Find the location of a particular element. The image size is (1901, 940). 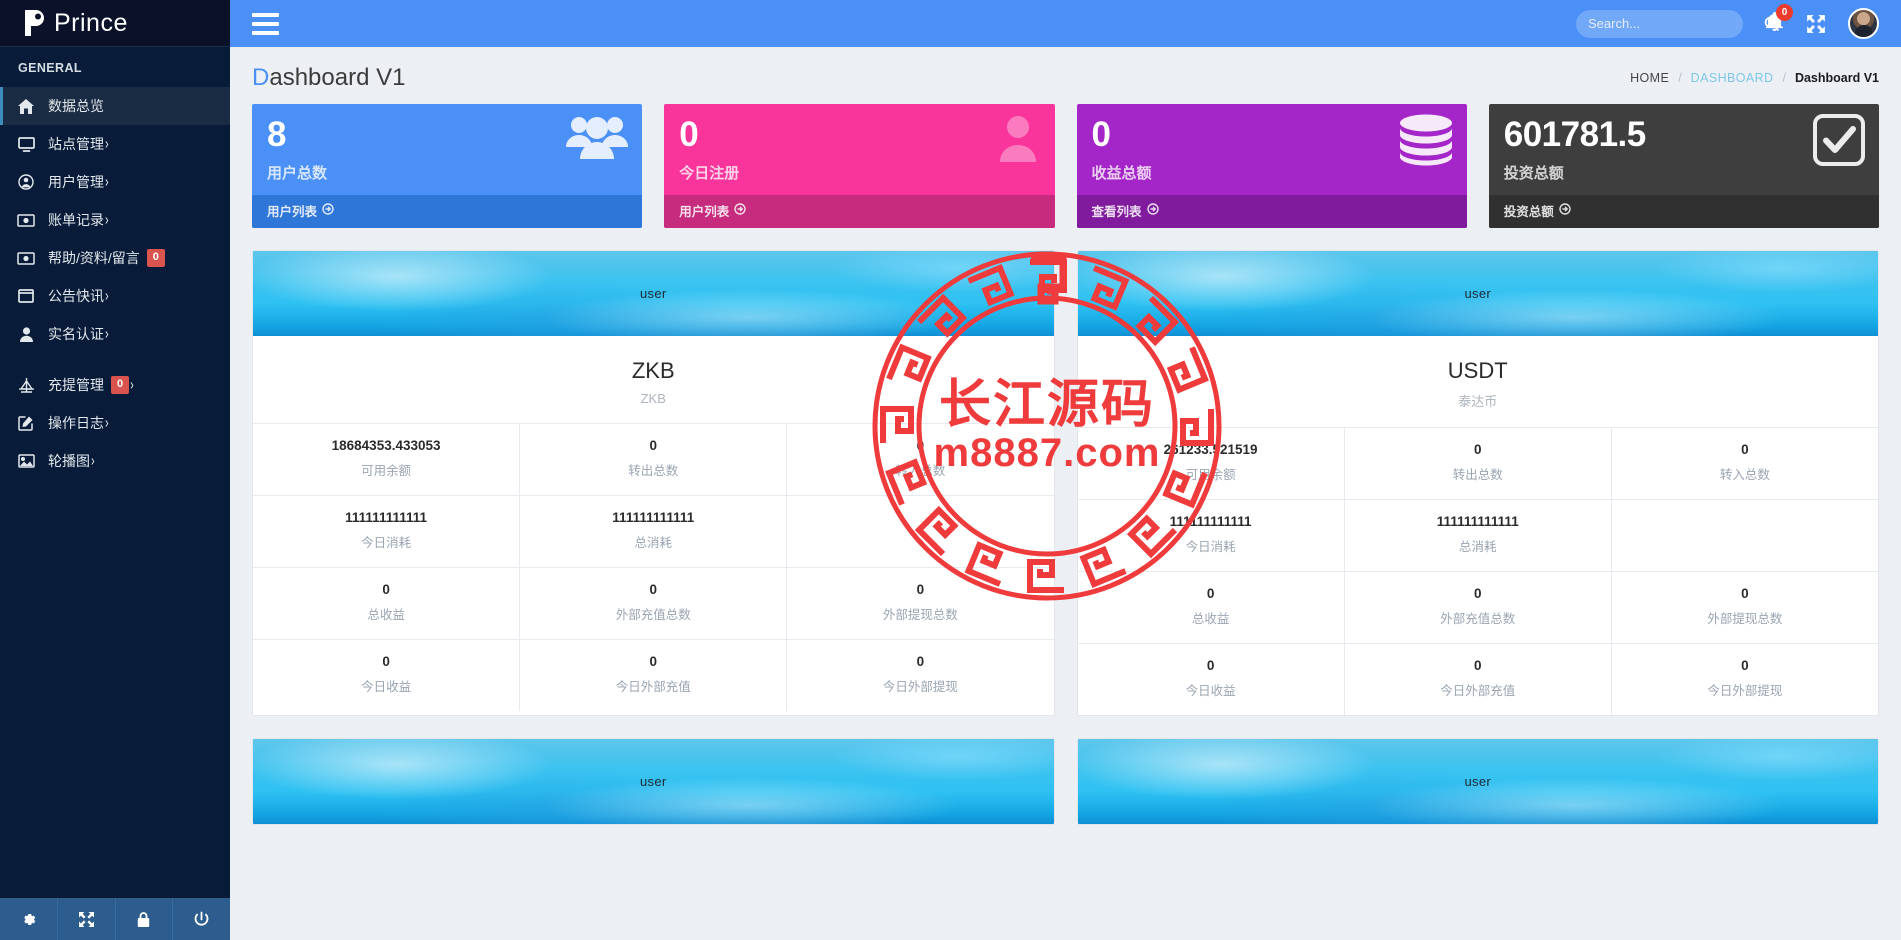

coin-panel-fourth: user is located at coordinates (1477, 781).